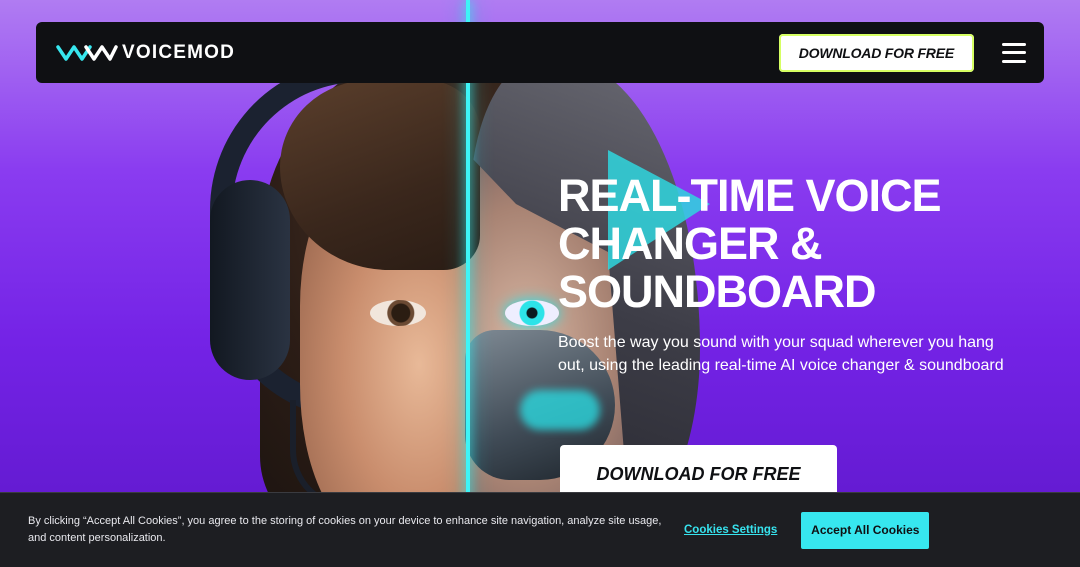 The image size is (1080, 567). What do you see at coordinates (87, 52) in the screenshot?
I see `voicemod-logo-icon` at bounding box center [87, 52].